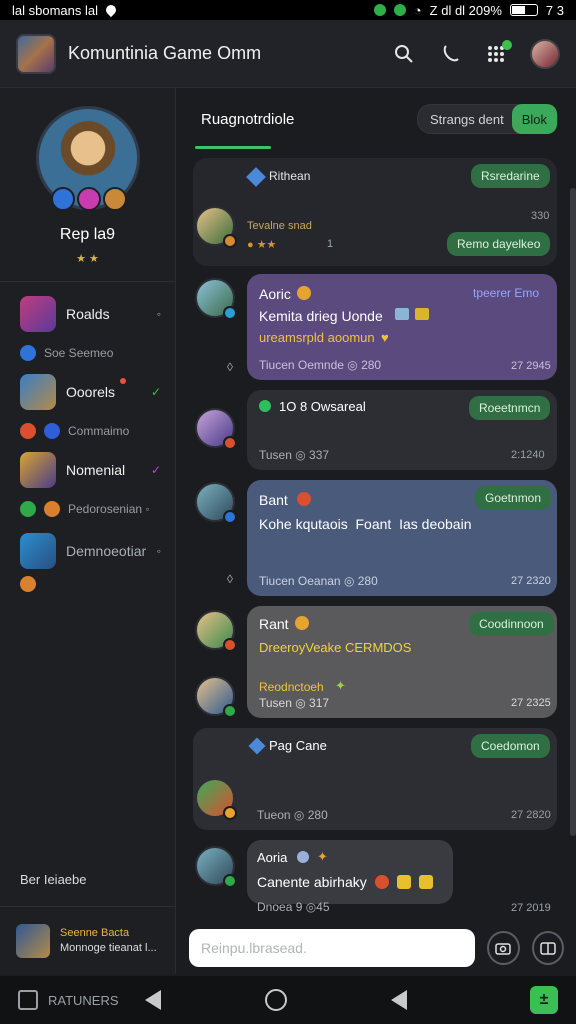  Describe the element at coordinates (465, 10) in the screenshot. I see `status-right-text: Z dl dl 209%` at that location.